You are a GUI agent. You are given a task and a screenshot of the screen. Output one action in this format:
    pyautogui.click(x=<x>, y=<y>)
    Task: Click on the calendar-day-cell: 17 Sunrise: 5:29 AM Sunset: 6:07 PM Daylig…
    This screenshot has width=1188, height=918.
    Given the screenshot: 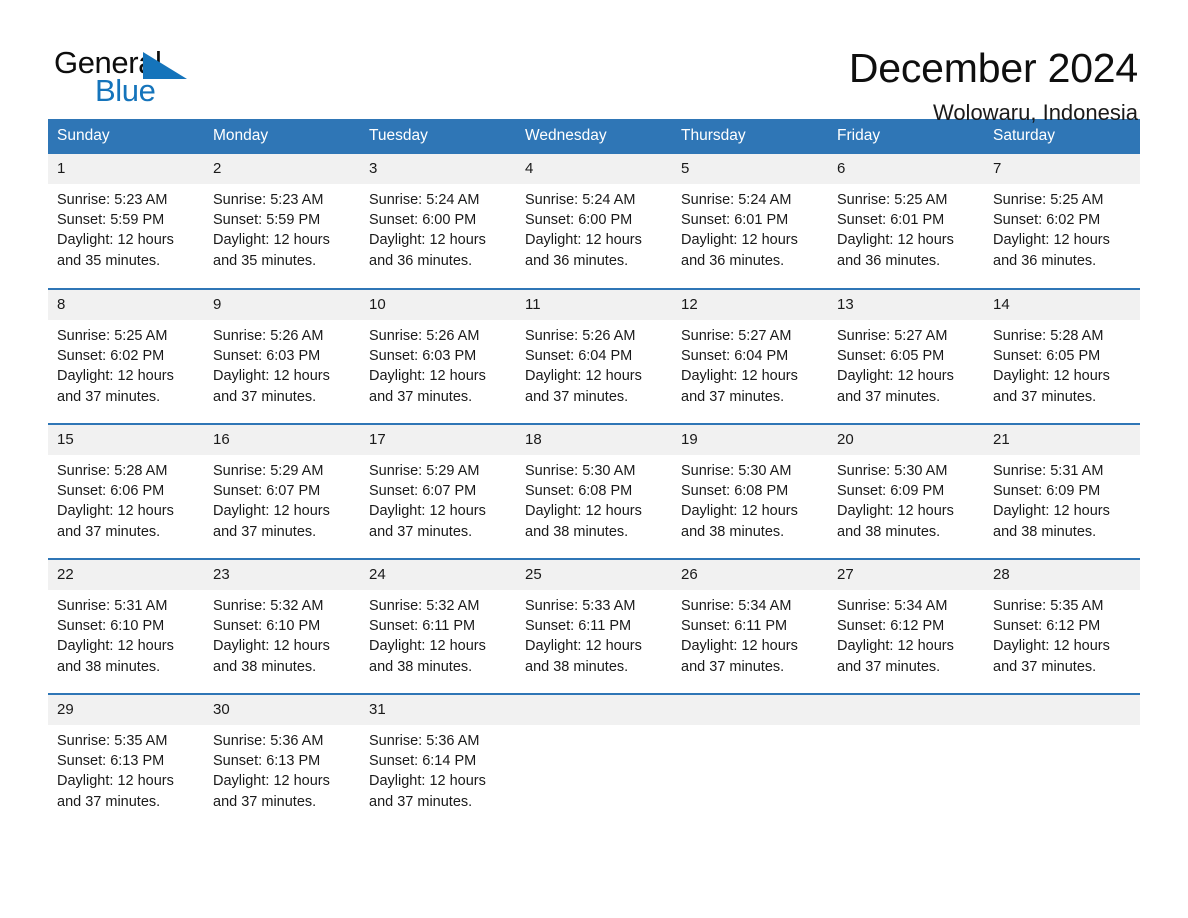 What is the action you would take?
    pyautogui.click(x=438, y=491)
    